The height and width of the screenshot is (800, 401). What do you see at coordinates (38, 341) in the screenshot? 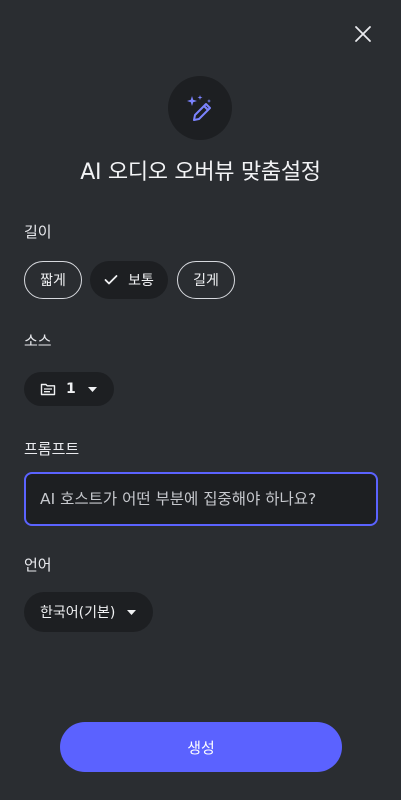
I see `sources-label: 소스` at bounding box center [38, 341].